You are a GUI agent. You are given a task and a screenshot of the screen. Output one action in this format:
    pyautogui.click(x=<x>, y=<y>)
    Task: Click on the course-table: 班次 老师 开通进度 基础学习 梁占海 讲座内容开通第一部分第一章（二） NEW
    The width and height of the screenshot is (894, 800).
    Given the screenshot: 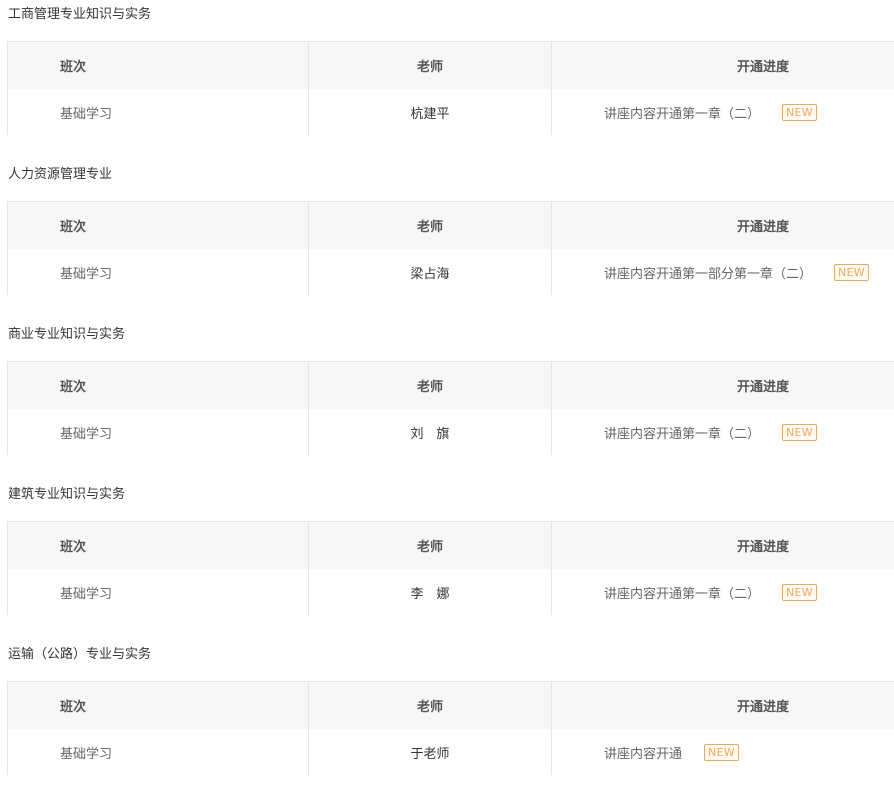 What is the action you would take?
    pyautogui.click(x=450, y=248)
    